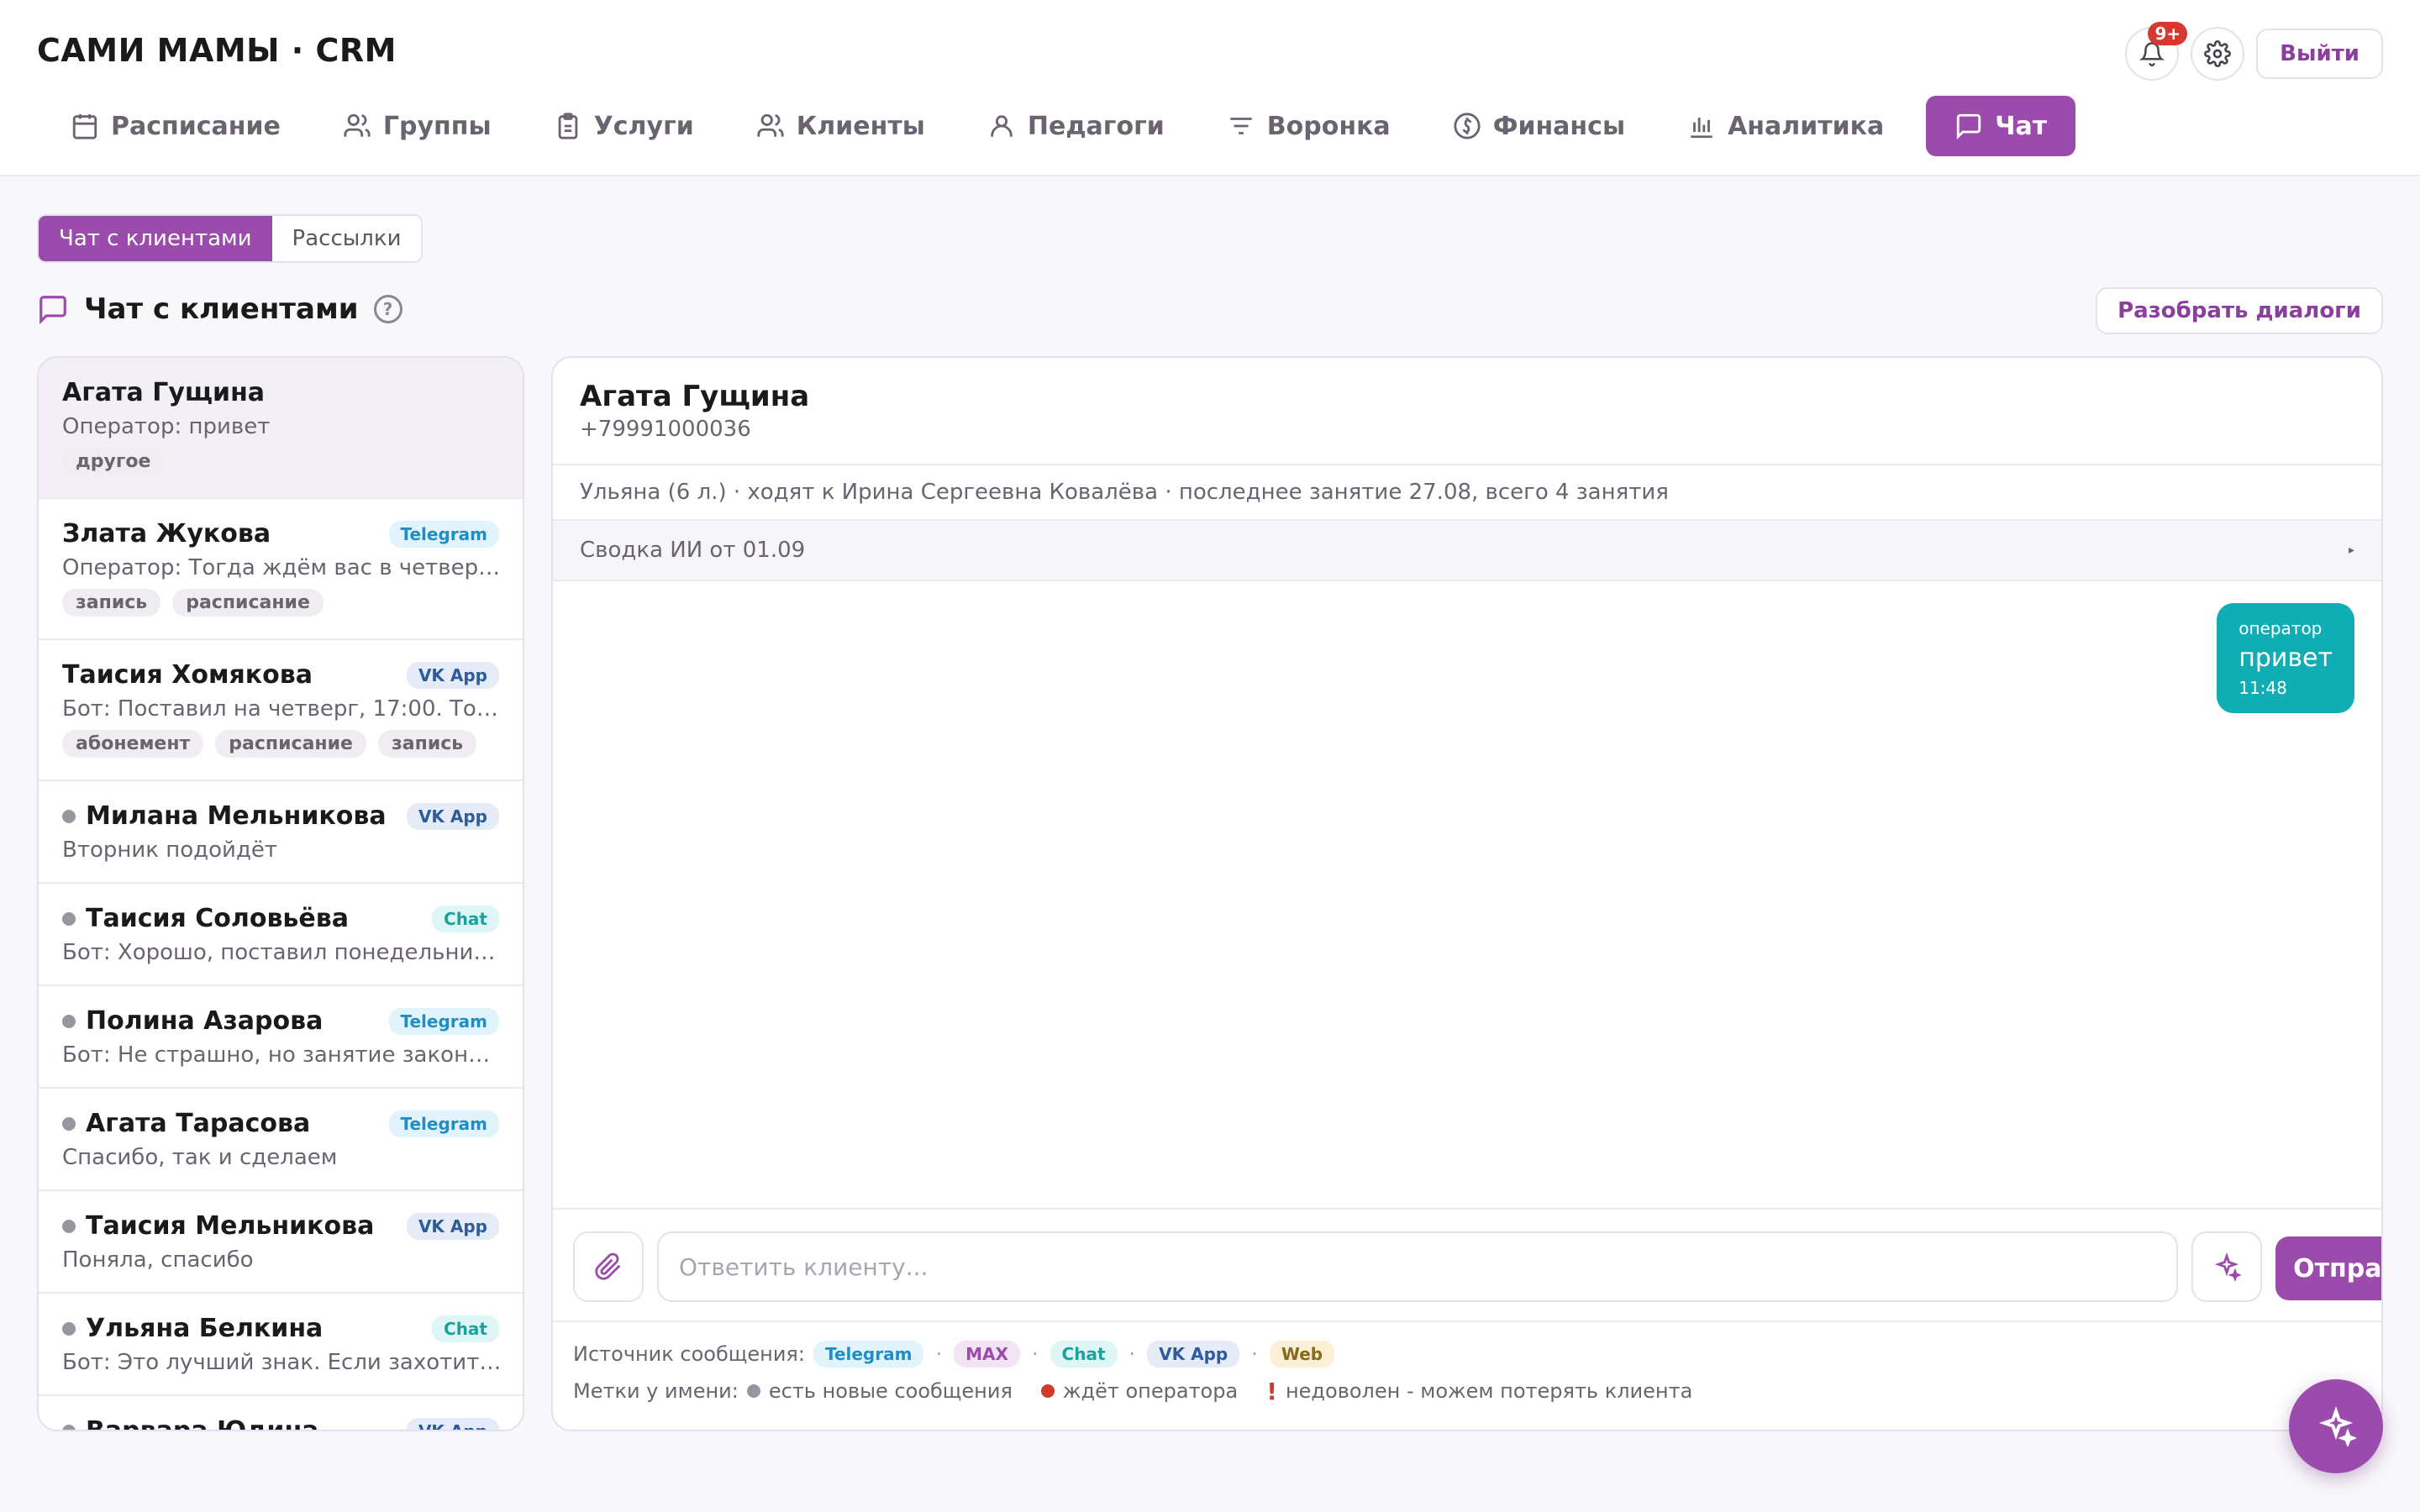 The image size is (2420, 1512). Describe the element at coordinates (840, 126) in the screenshot. I see `nav-item-clients: Клиенты` at that location.